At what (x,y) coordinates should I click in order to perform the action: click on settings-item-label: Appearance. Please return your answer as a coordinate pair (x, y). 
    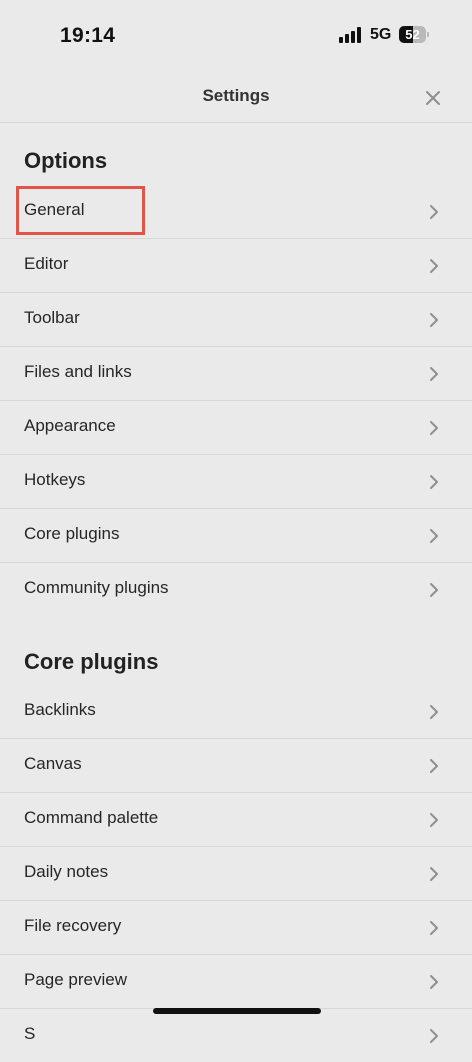
    Looking at the image, I should click on (70, 425).